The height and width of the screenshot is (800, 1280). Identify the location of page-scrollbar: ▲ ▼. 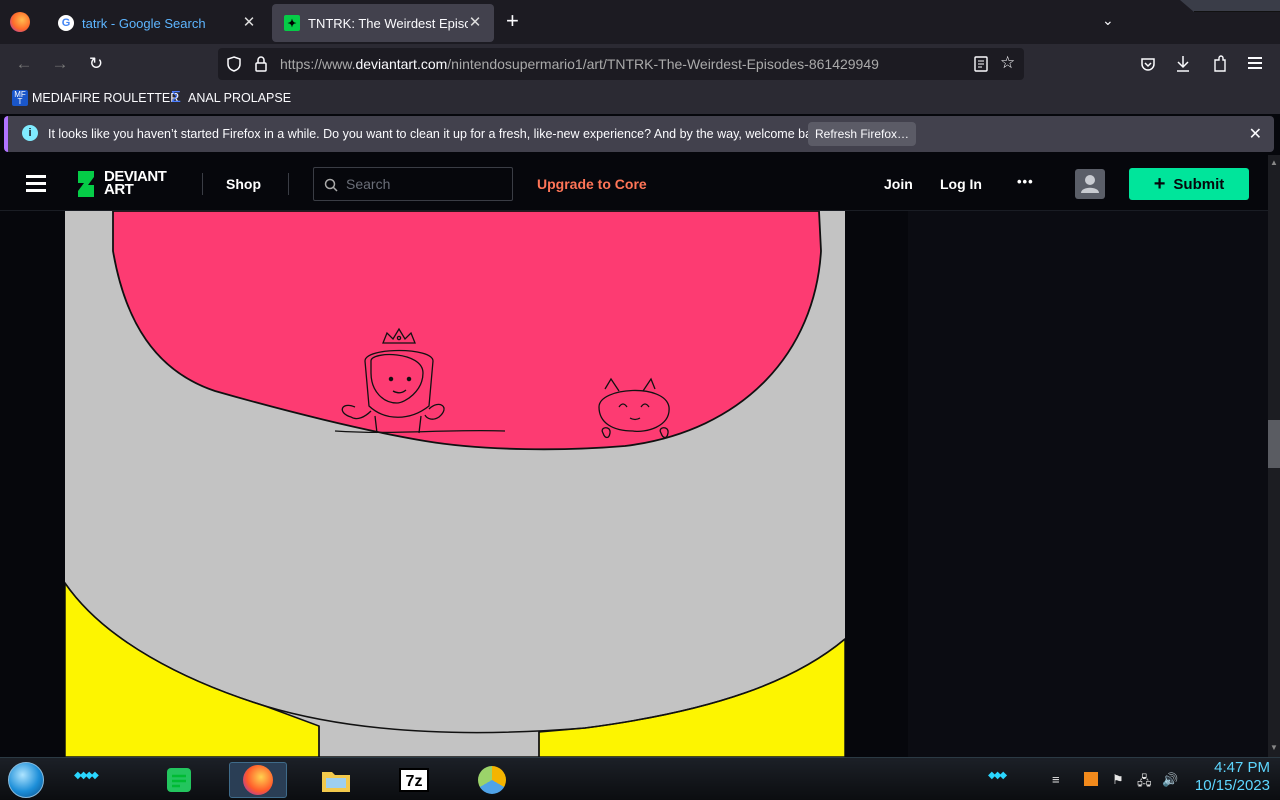
(1274, 456).